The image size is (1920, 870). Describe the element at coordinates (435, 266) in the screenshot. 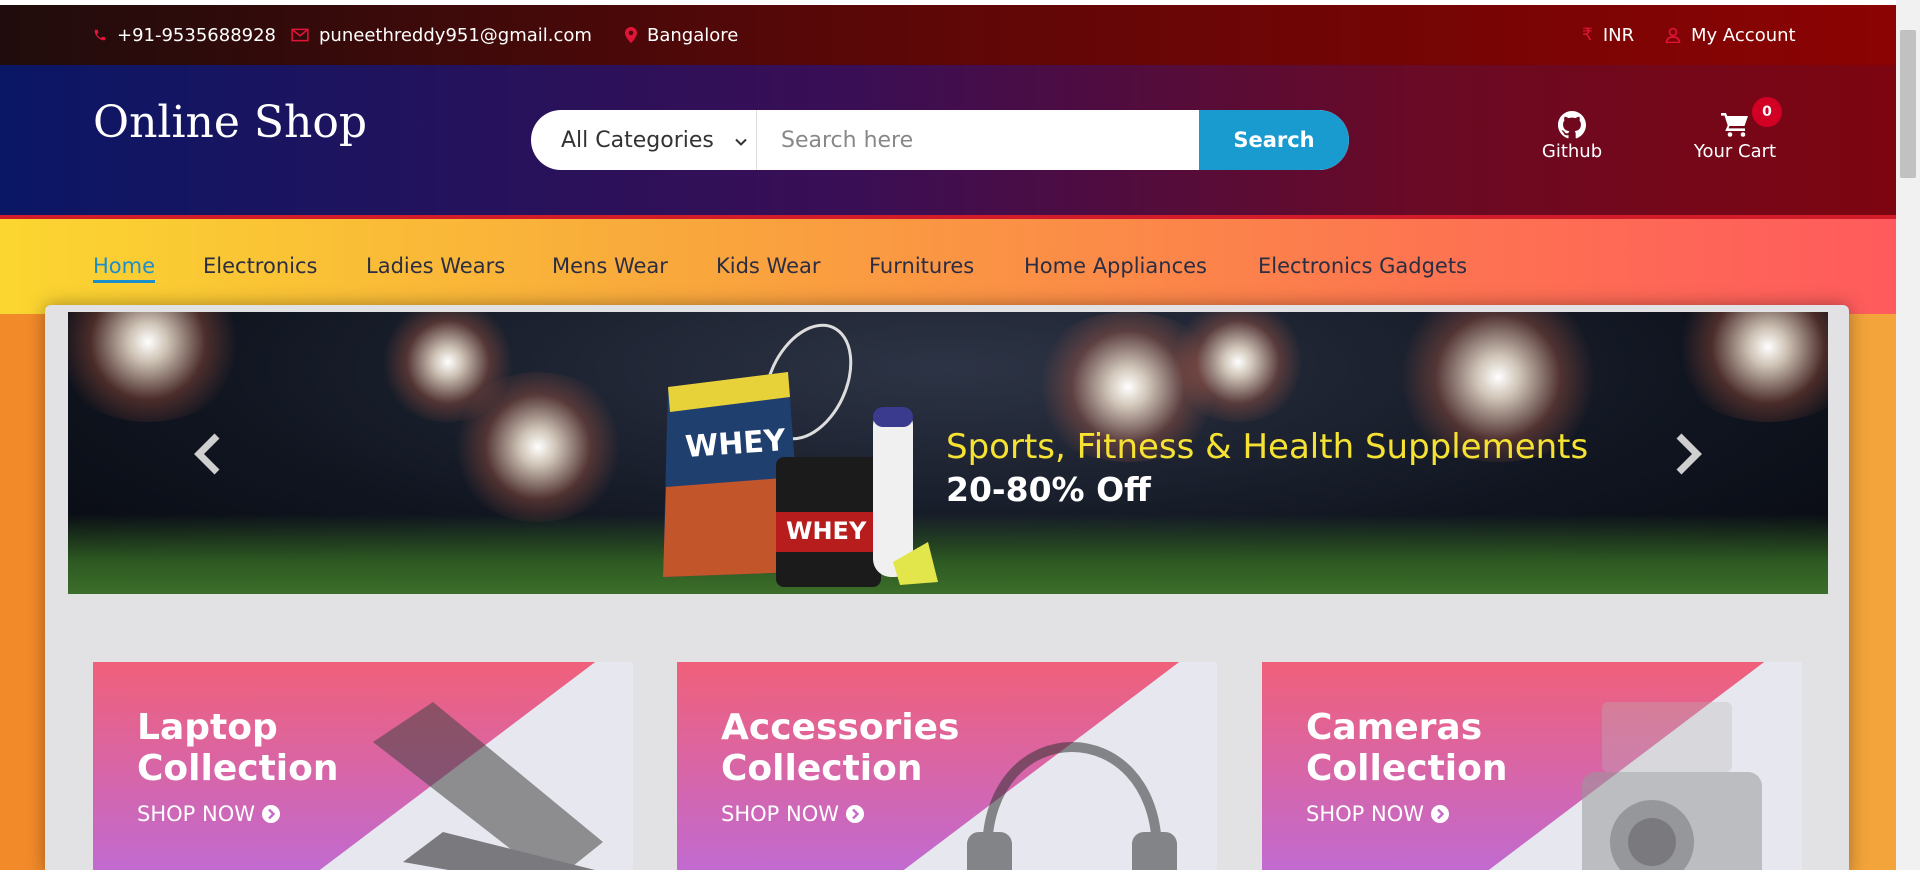

I see `nav-item-ladies-wears: Ladies Wears` at that location.